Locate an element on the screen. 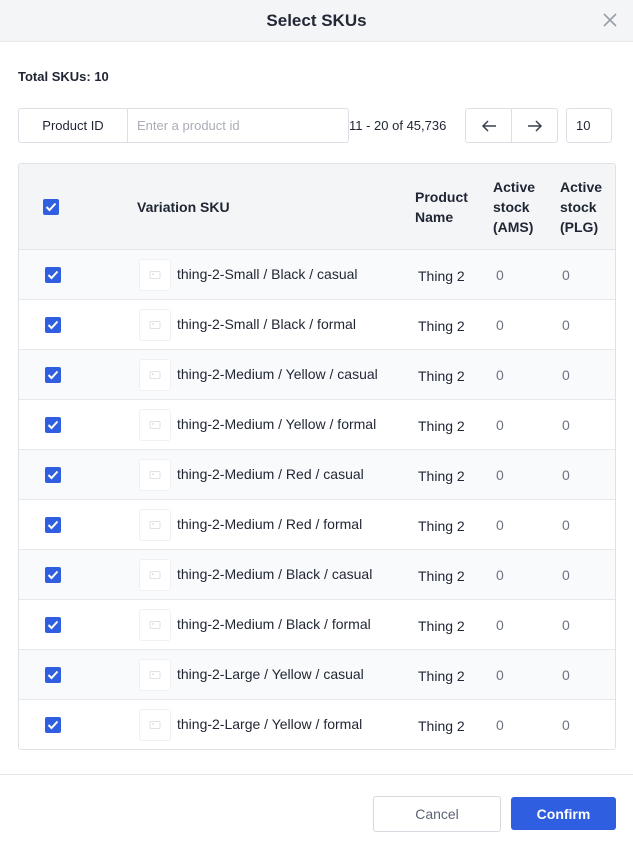 Image resolution: width=633 pixels, height=841 pixels. table-row: thing-2-Small / Black / casual Thing 2 0 0 is located at coordinates (317, 275).